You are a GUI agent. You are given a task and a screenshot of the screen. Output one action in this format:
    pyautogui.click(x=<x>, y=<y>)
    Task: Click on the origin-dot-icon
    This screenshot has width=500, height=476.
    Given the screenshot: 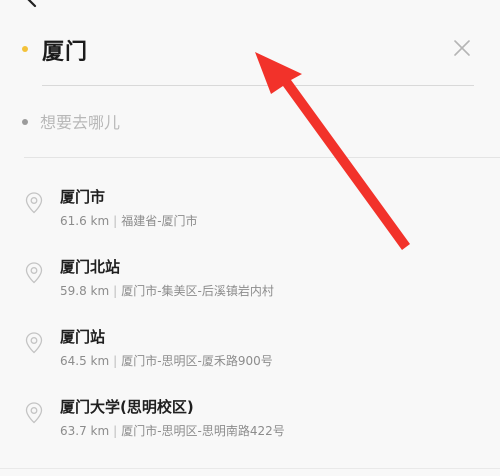 What is the action you would take?
    pyautogui.click(x=25, y=49)
    